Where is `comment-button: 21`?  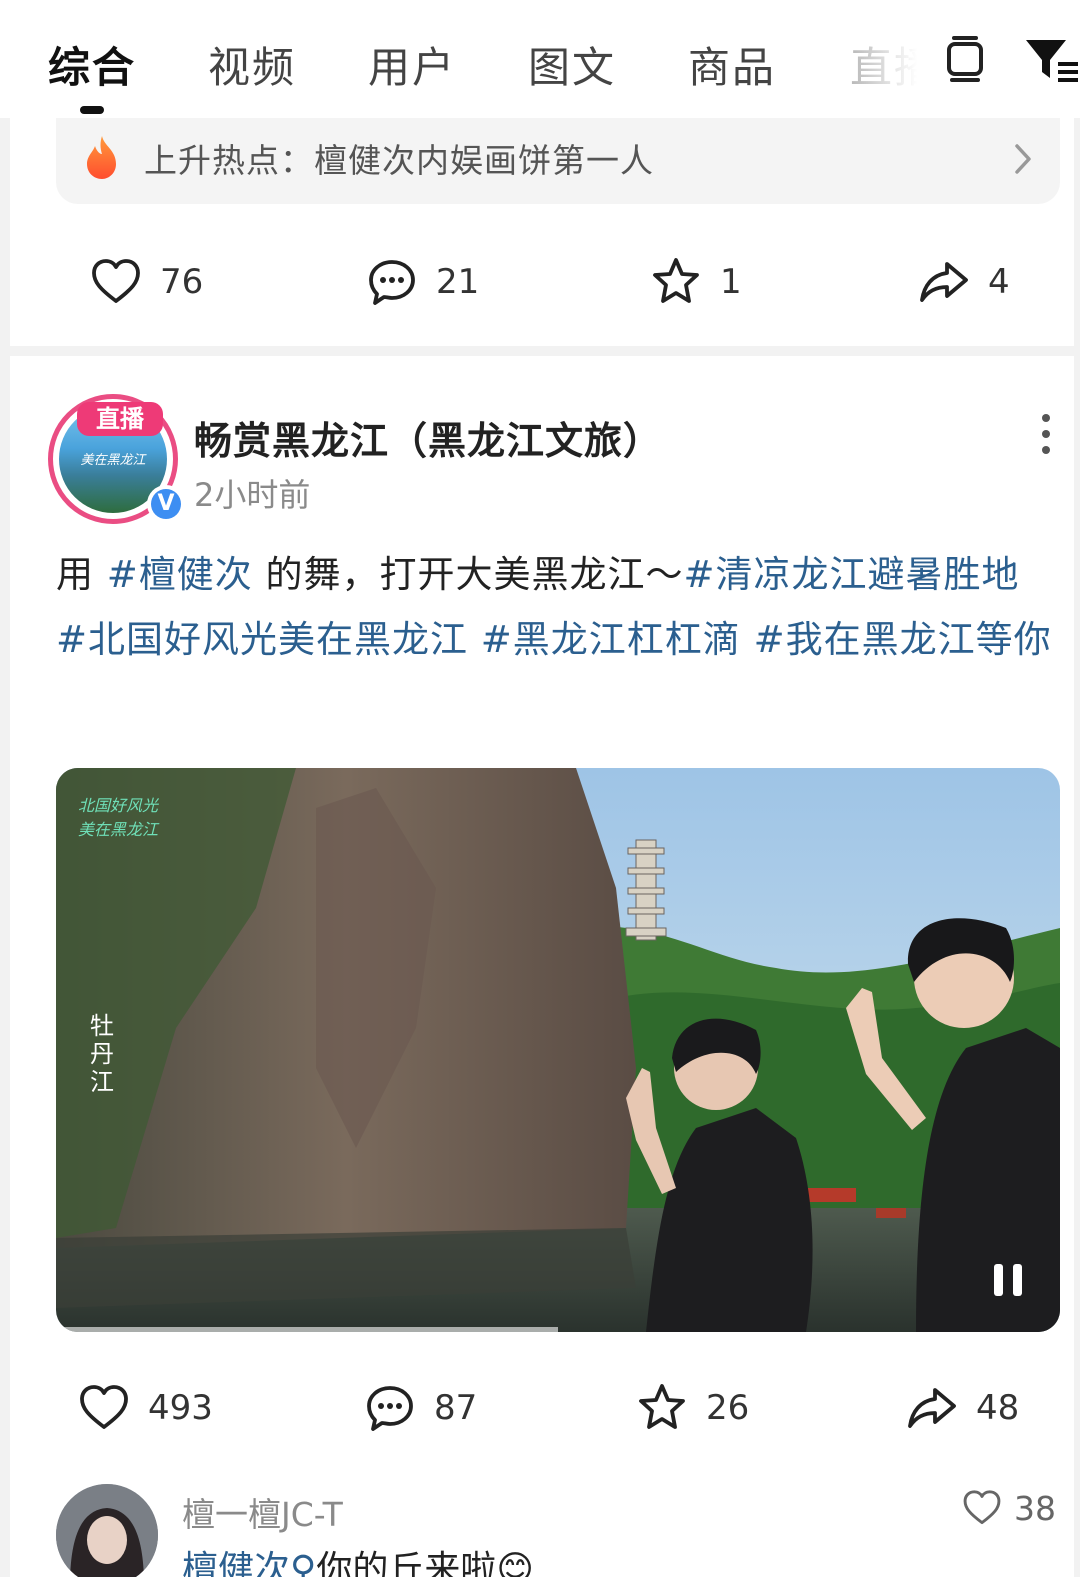 comment-button: 21 is located at coordinates (422, 282).